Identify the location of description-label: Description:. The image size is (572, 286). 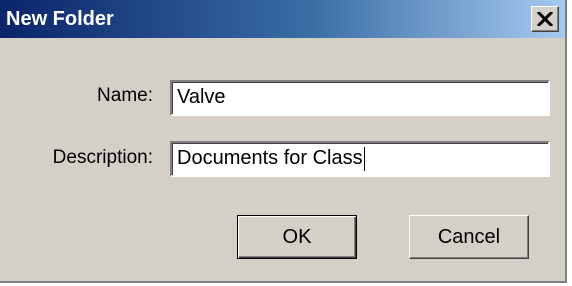
(102, 157).